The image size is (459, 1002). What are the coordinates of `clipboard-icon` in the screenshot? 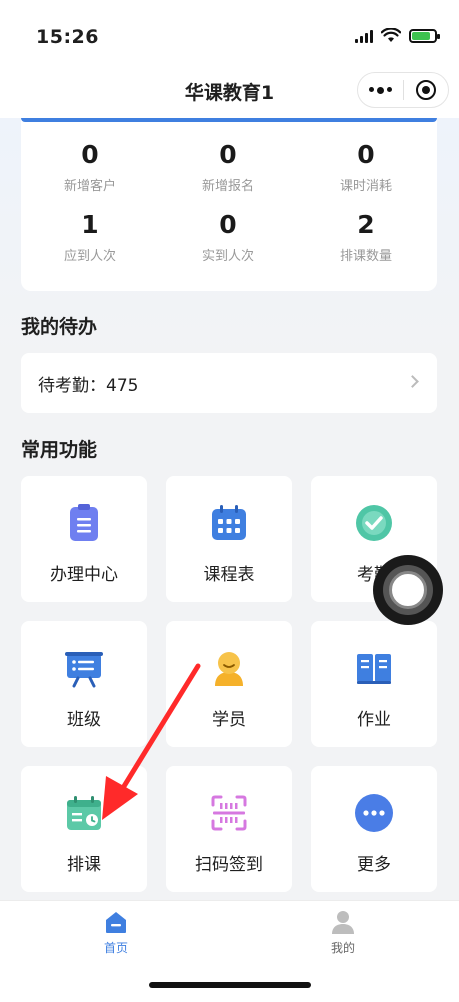 It's located at (84, 522).